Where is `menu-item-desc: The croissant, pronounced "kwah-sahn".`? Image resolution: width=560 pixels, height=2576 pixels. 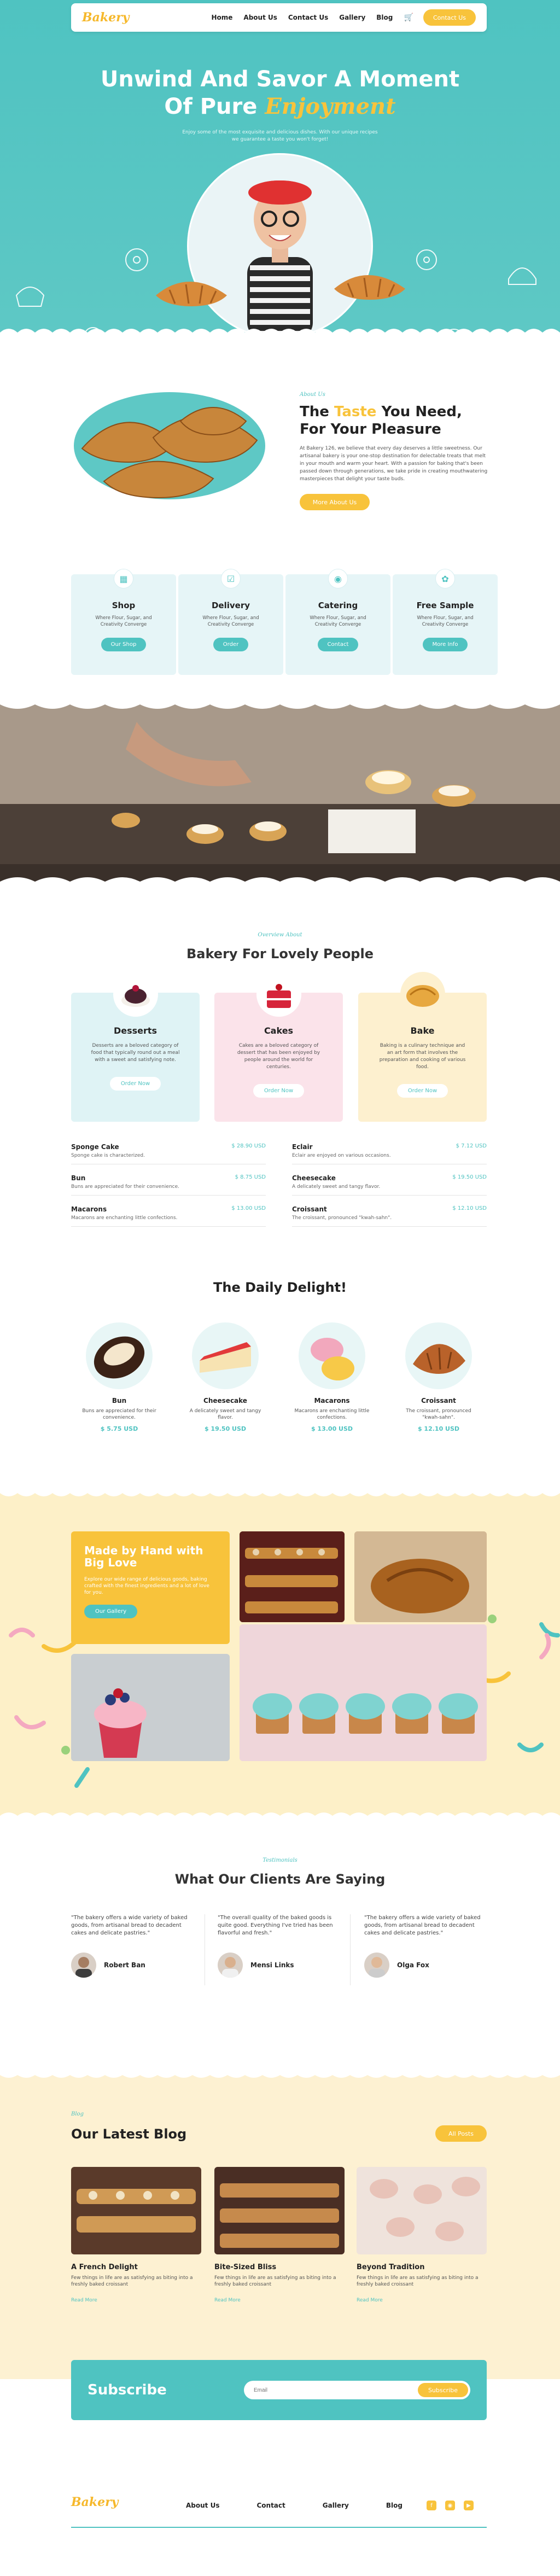 menu-item-desc: The croissant, pronounced "kwah-sahn". is located at coordinates (342, 1218).